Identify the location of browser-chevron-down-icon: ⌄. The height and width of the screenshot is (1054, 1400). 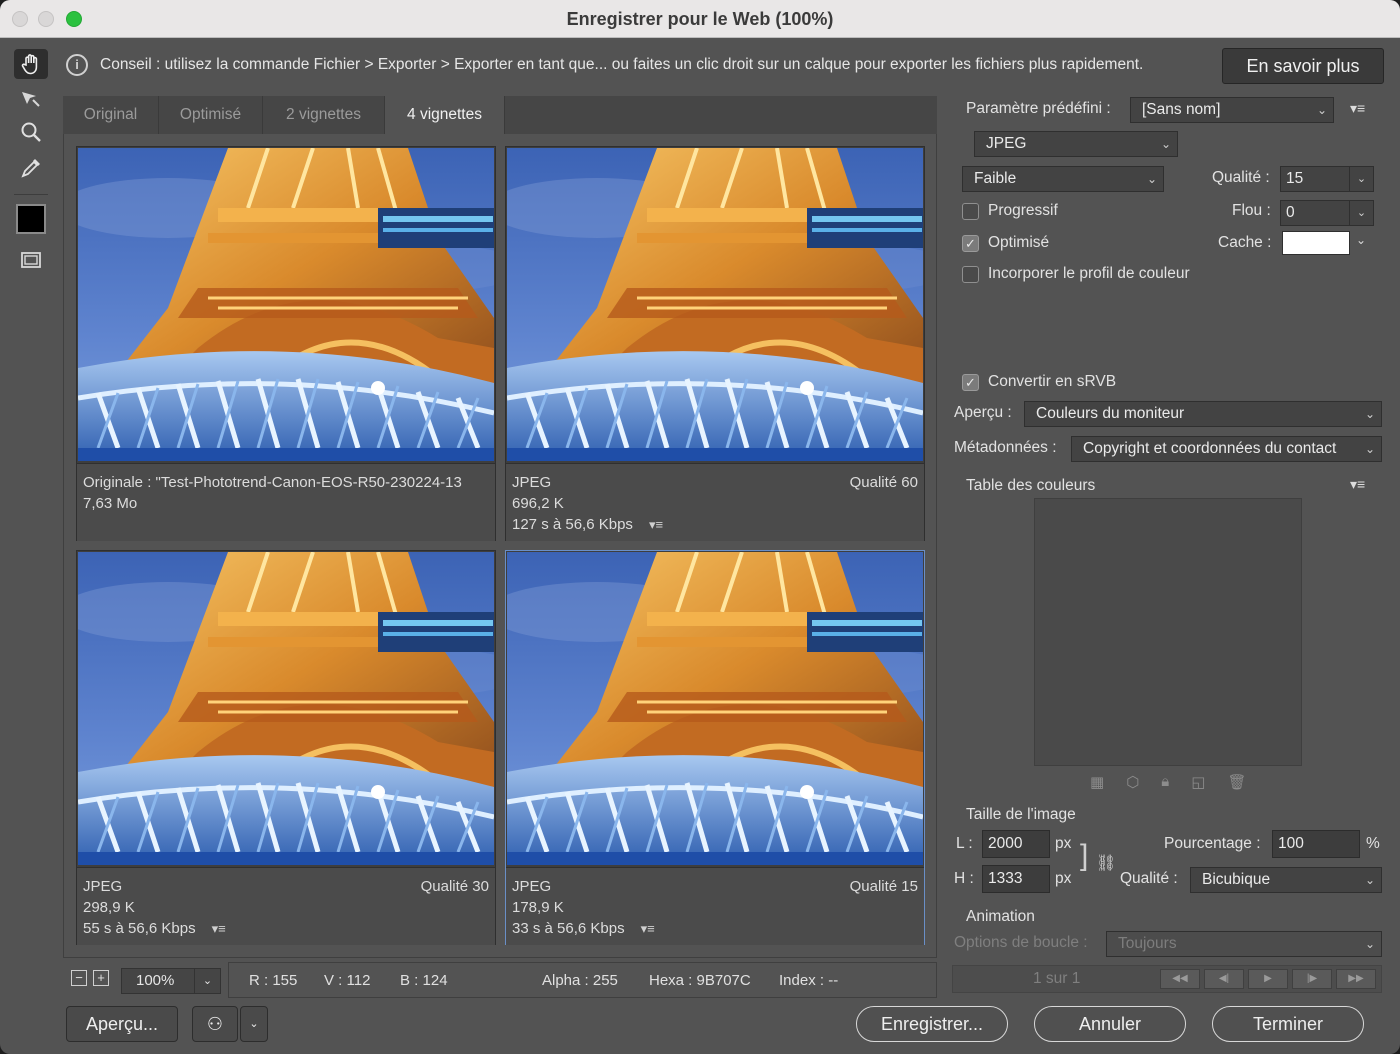
(254, 1024).